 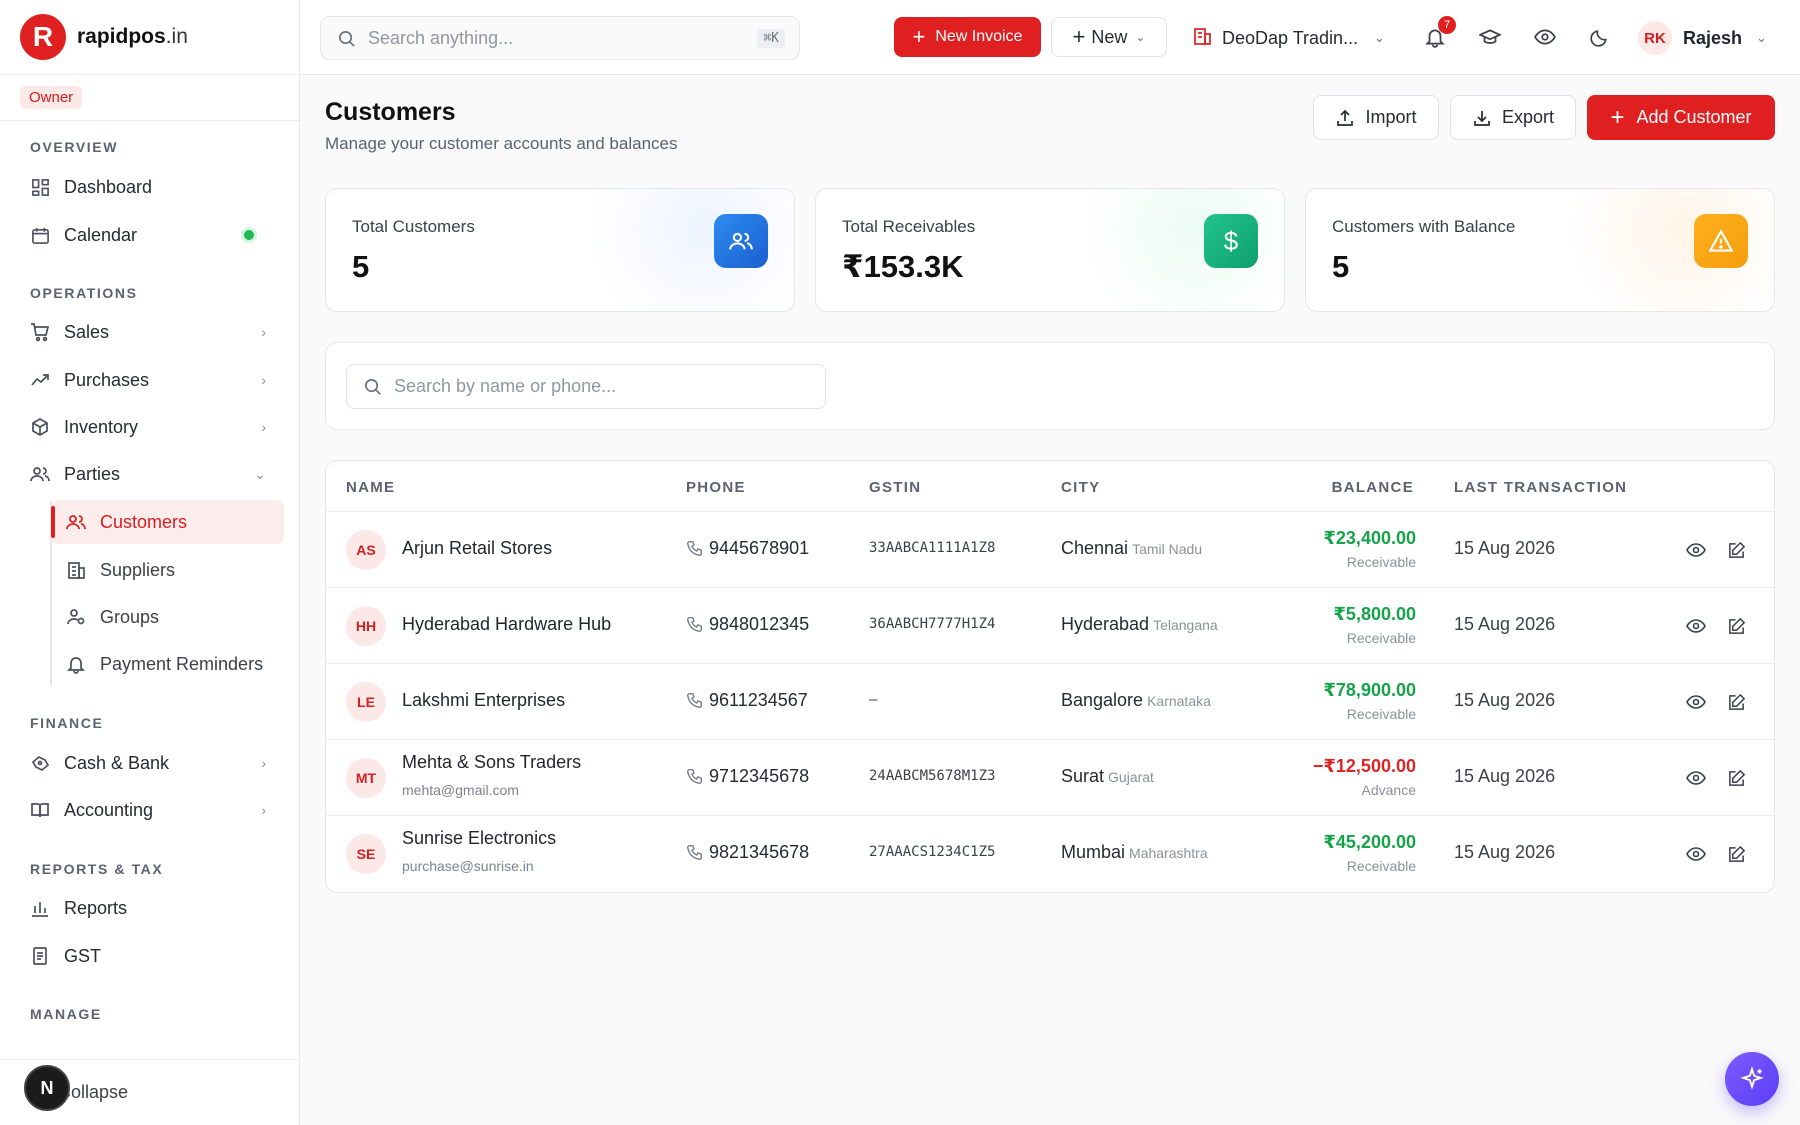 I want to click on new-invoice-button: + New Invoice, so click(x=967, y=37).